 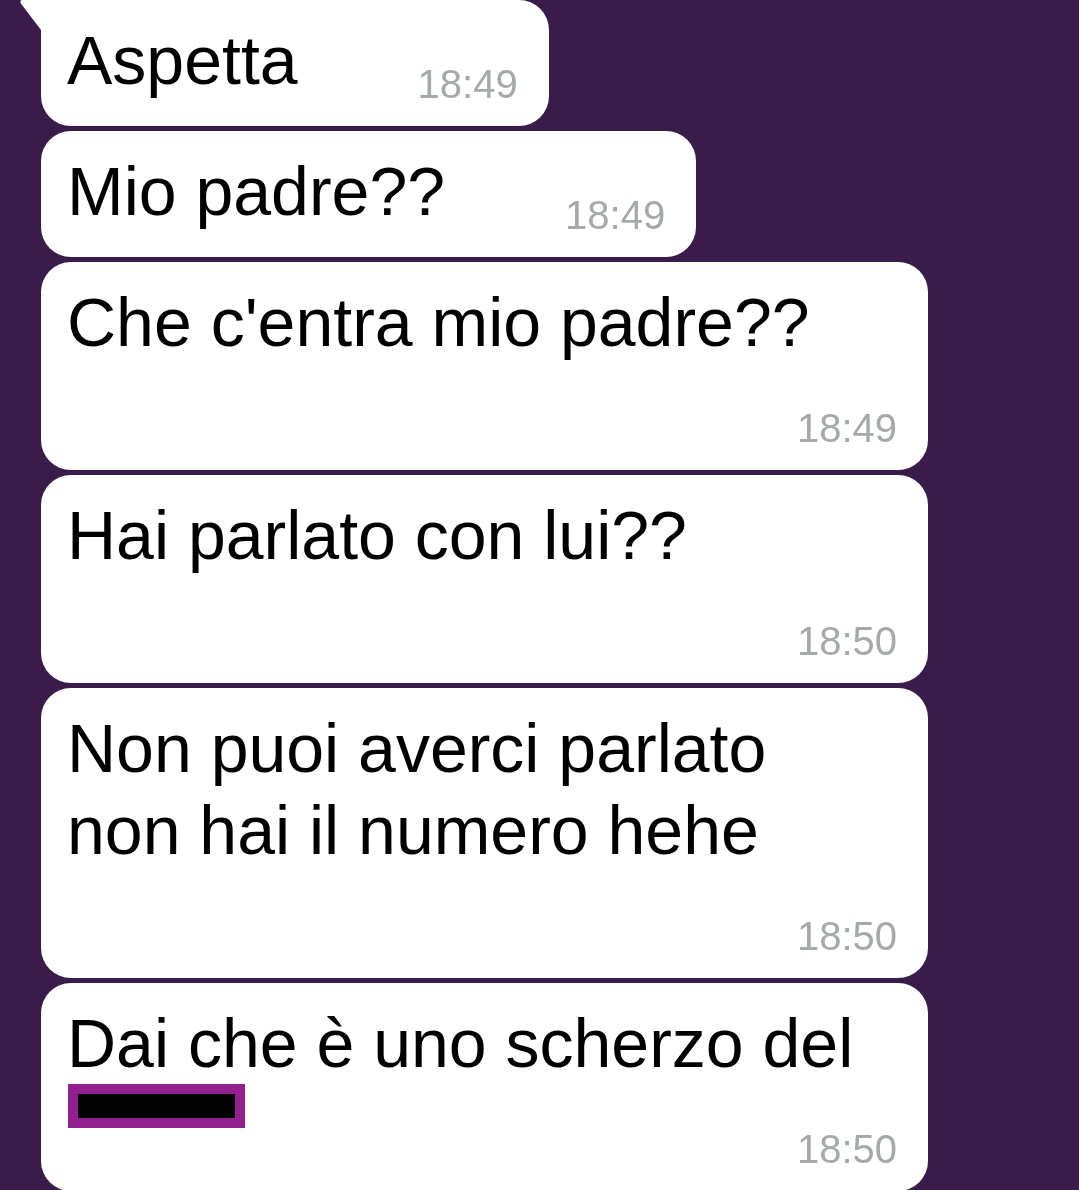 What do you see at coordinates (438, 322) in the screenshot?
I see `message-text: Che c'entra mio padre??` at bounding box center [438, 322].